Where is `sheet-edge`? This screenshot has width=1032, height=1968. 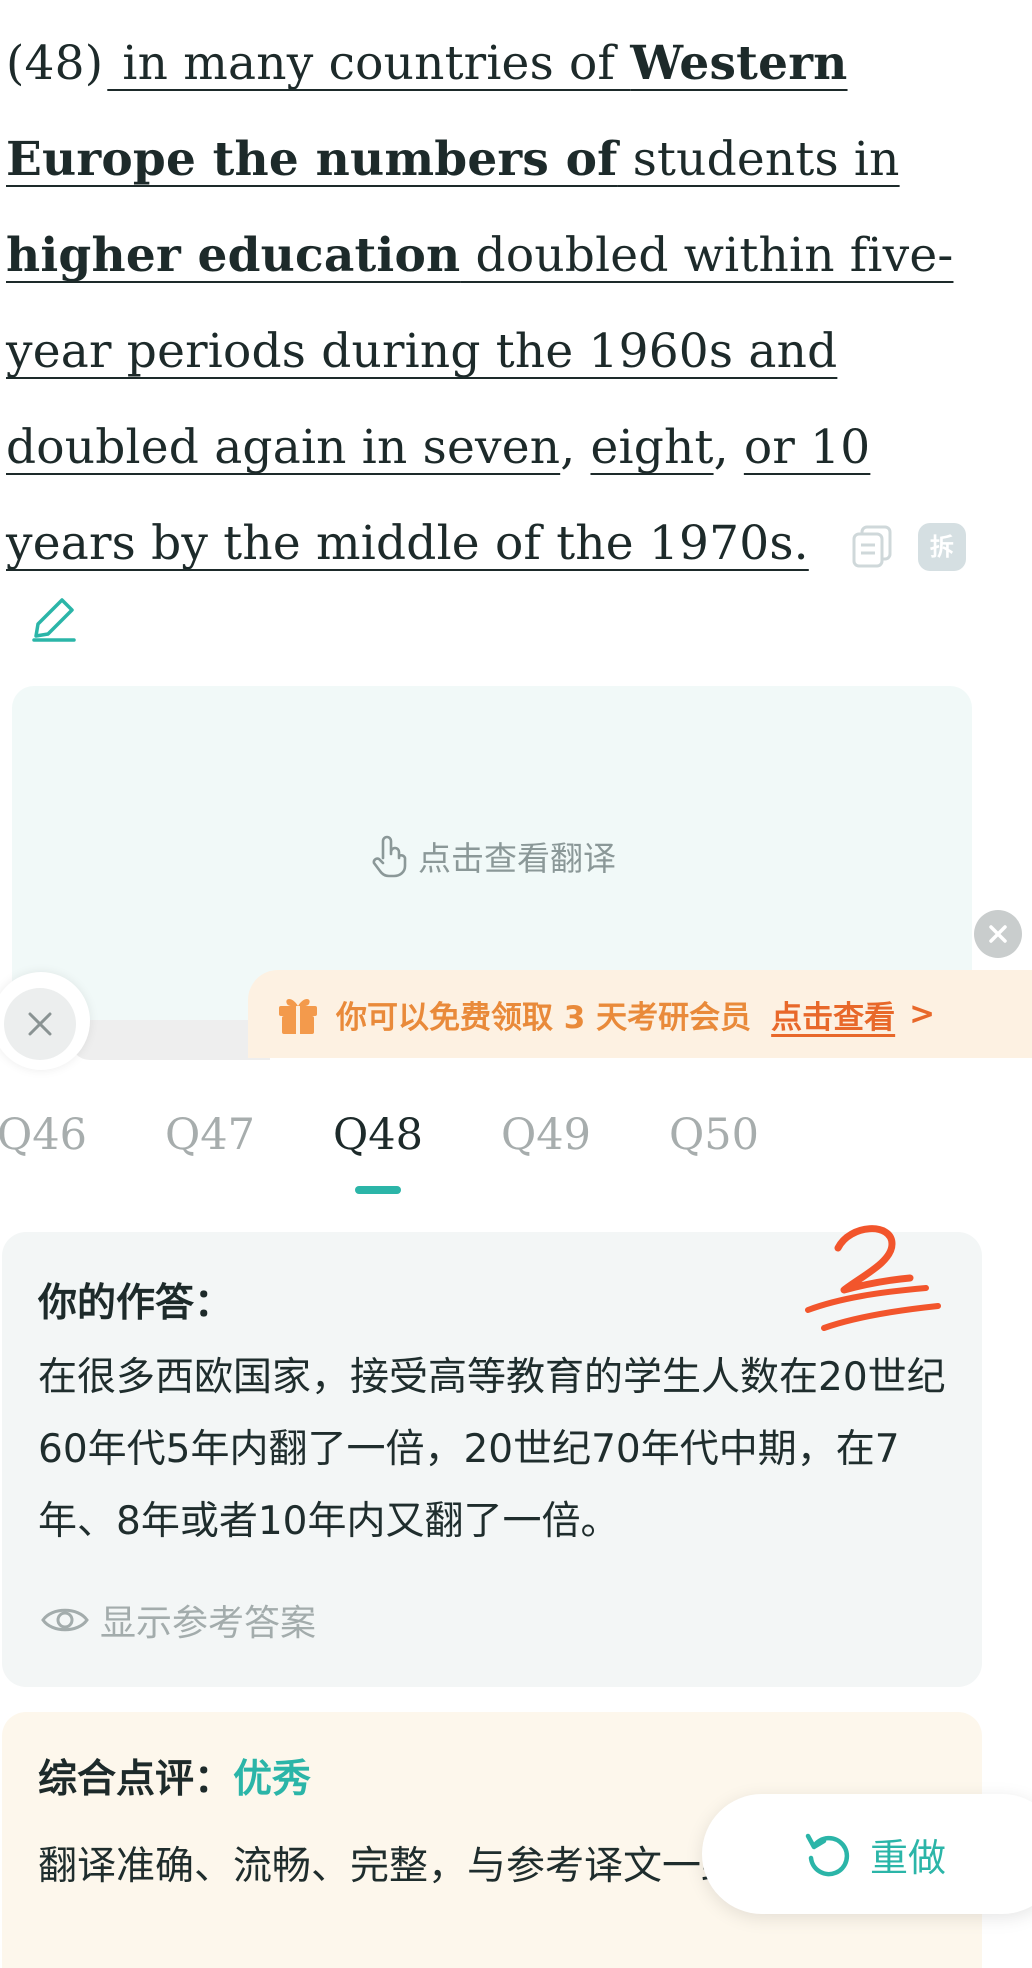 sheet-edge is located at coordinates (170, 1040).